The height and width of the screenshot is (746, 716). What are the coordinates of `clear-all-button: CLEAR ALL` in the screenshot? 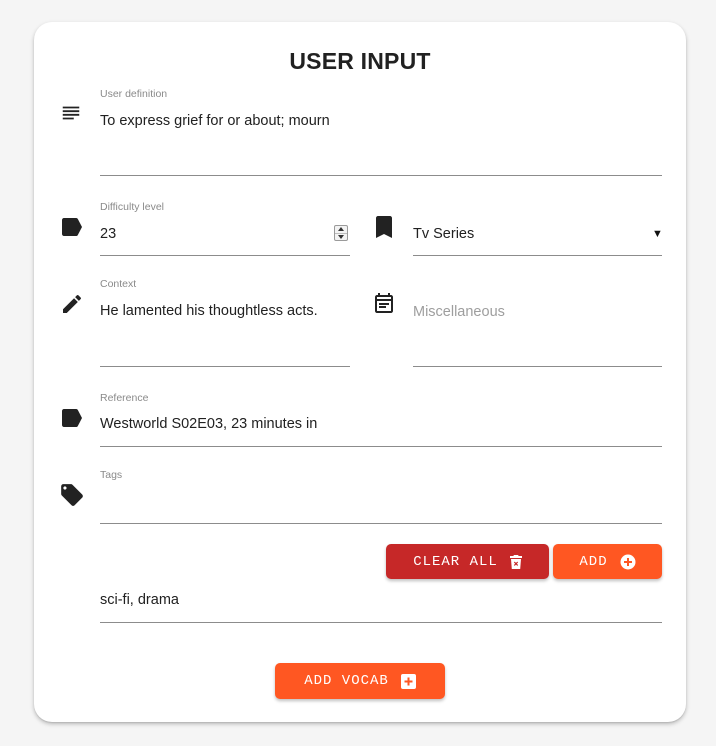 It's located at (467, 561).